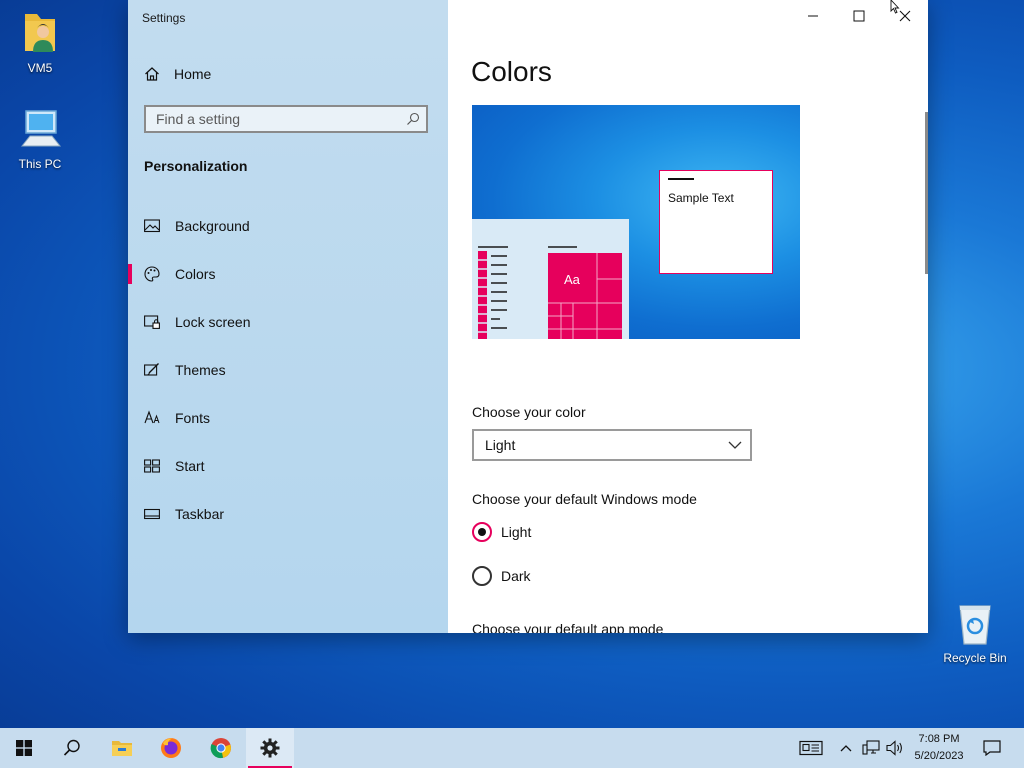  Describe the element at coordinates (271, 119) in the screenshot. I see `search-input` at that location.